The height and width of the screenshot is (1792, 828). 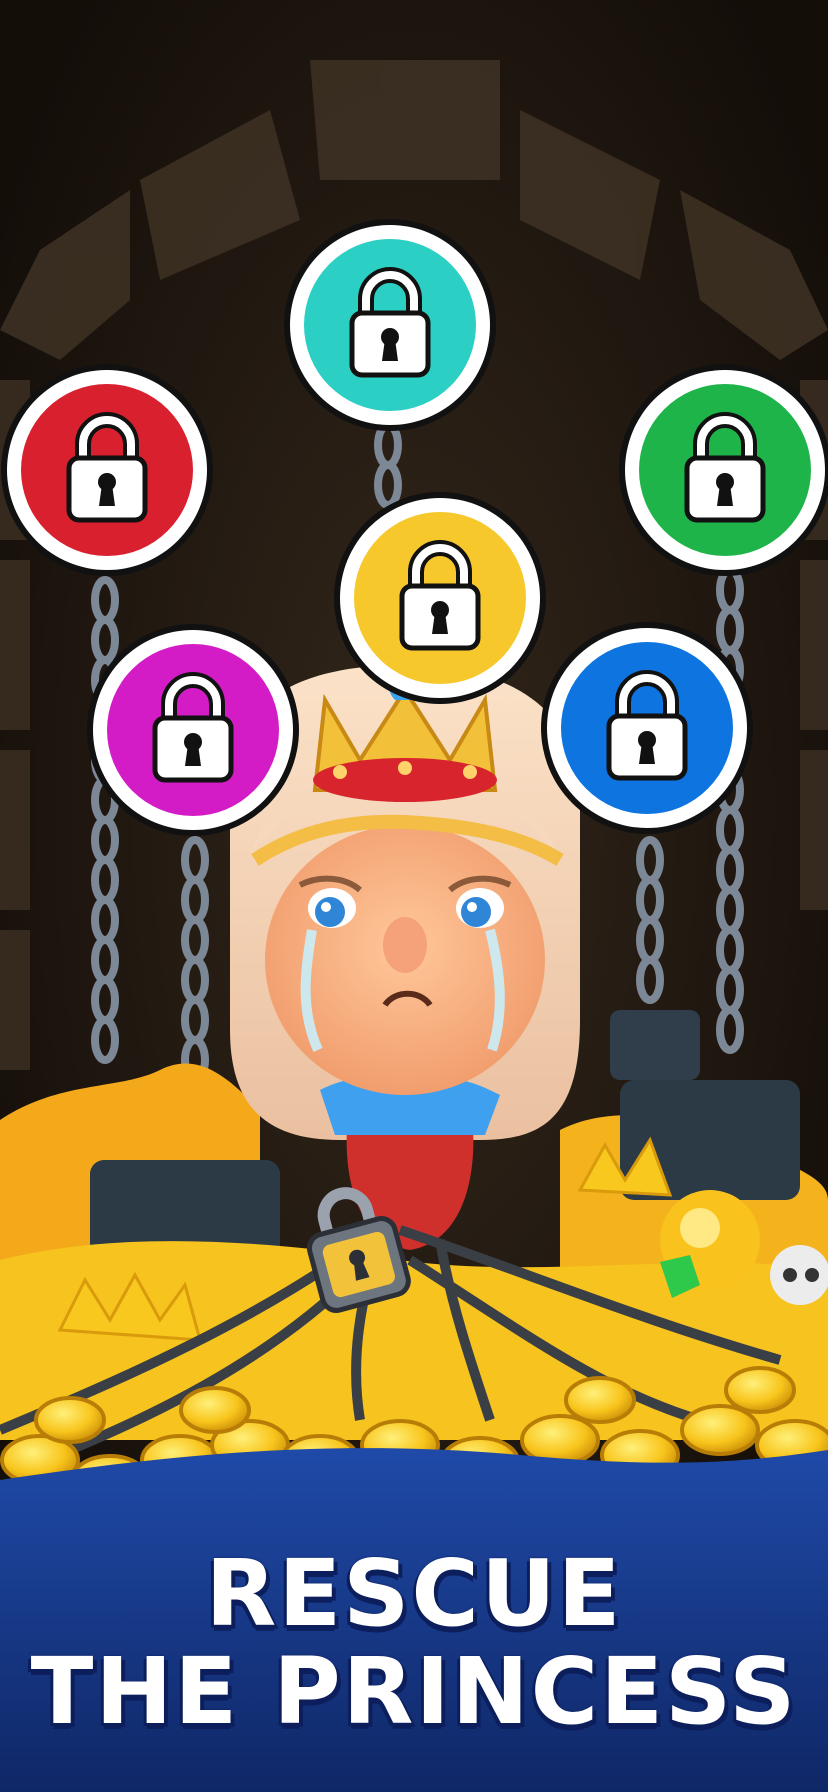 I want to click on lock-red, so click(x=107, y=470).